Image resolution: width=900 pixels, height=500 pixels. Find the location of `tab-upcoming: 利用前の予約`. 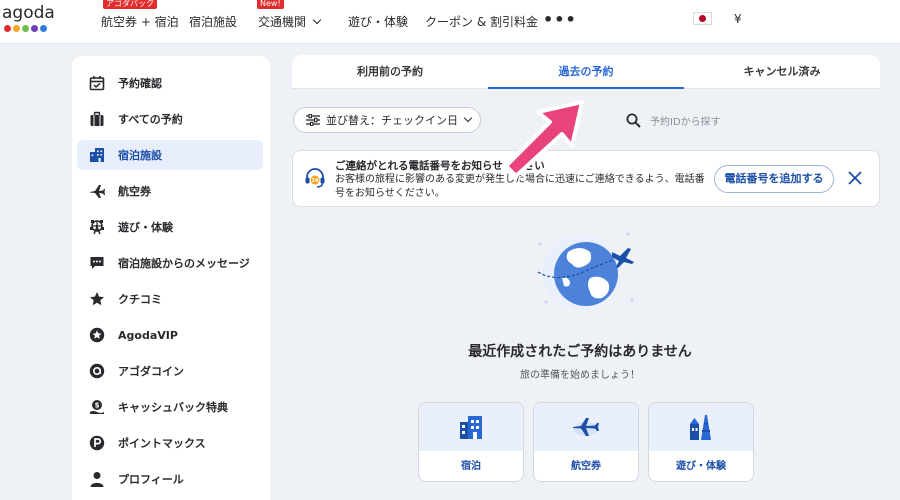

tab-upcoming: 利用前の予約 is located at coordinates (390, 72).